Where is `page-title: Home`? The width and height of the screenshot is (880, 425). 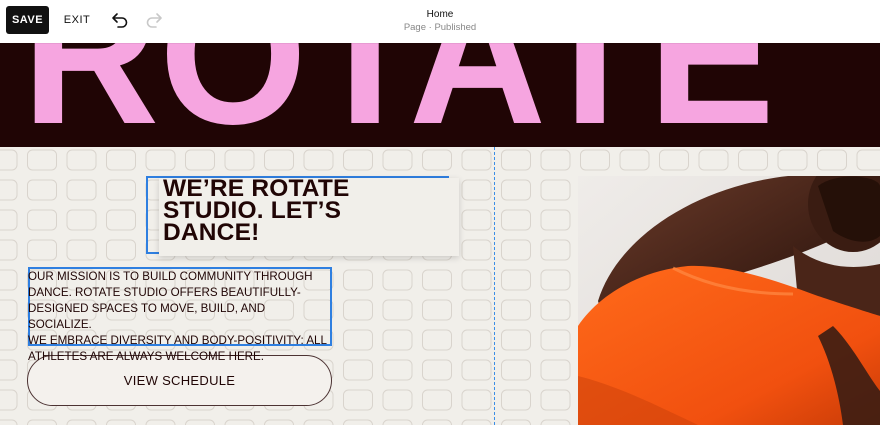 page-title: Home is located at coordinates (440, 14).